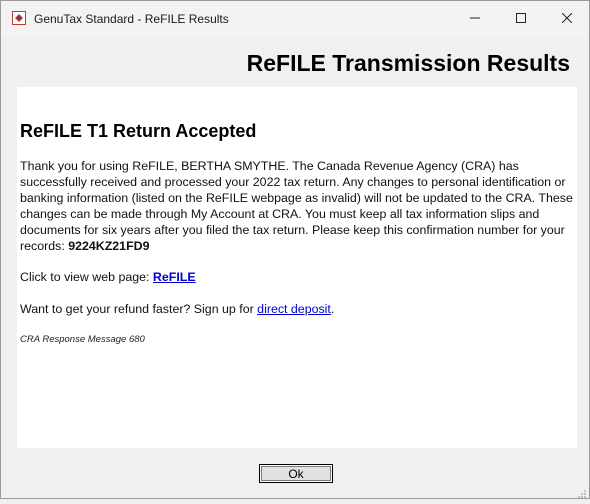 The image size is (590, 504). I want to click on minimize-icon, so click(475, 19).